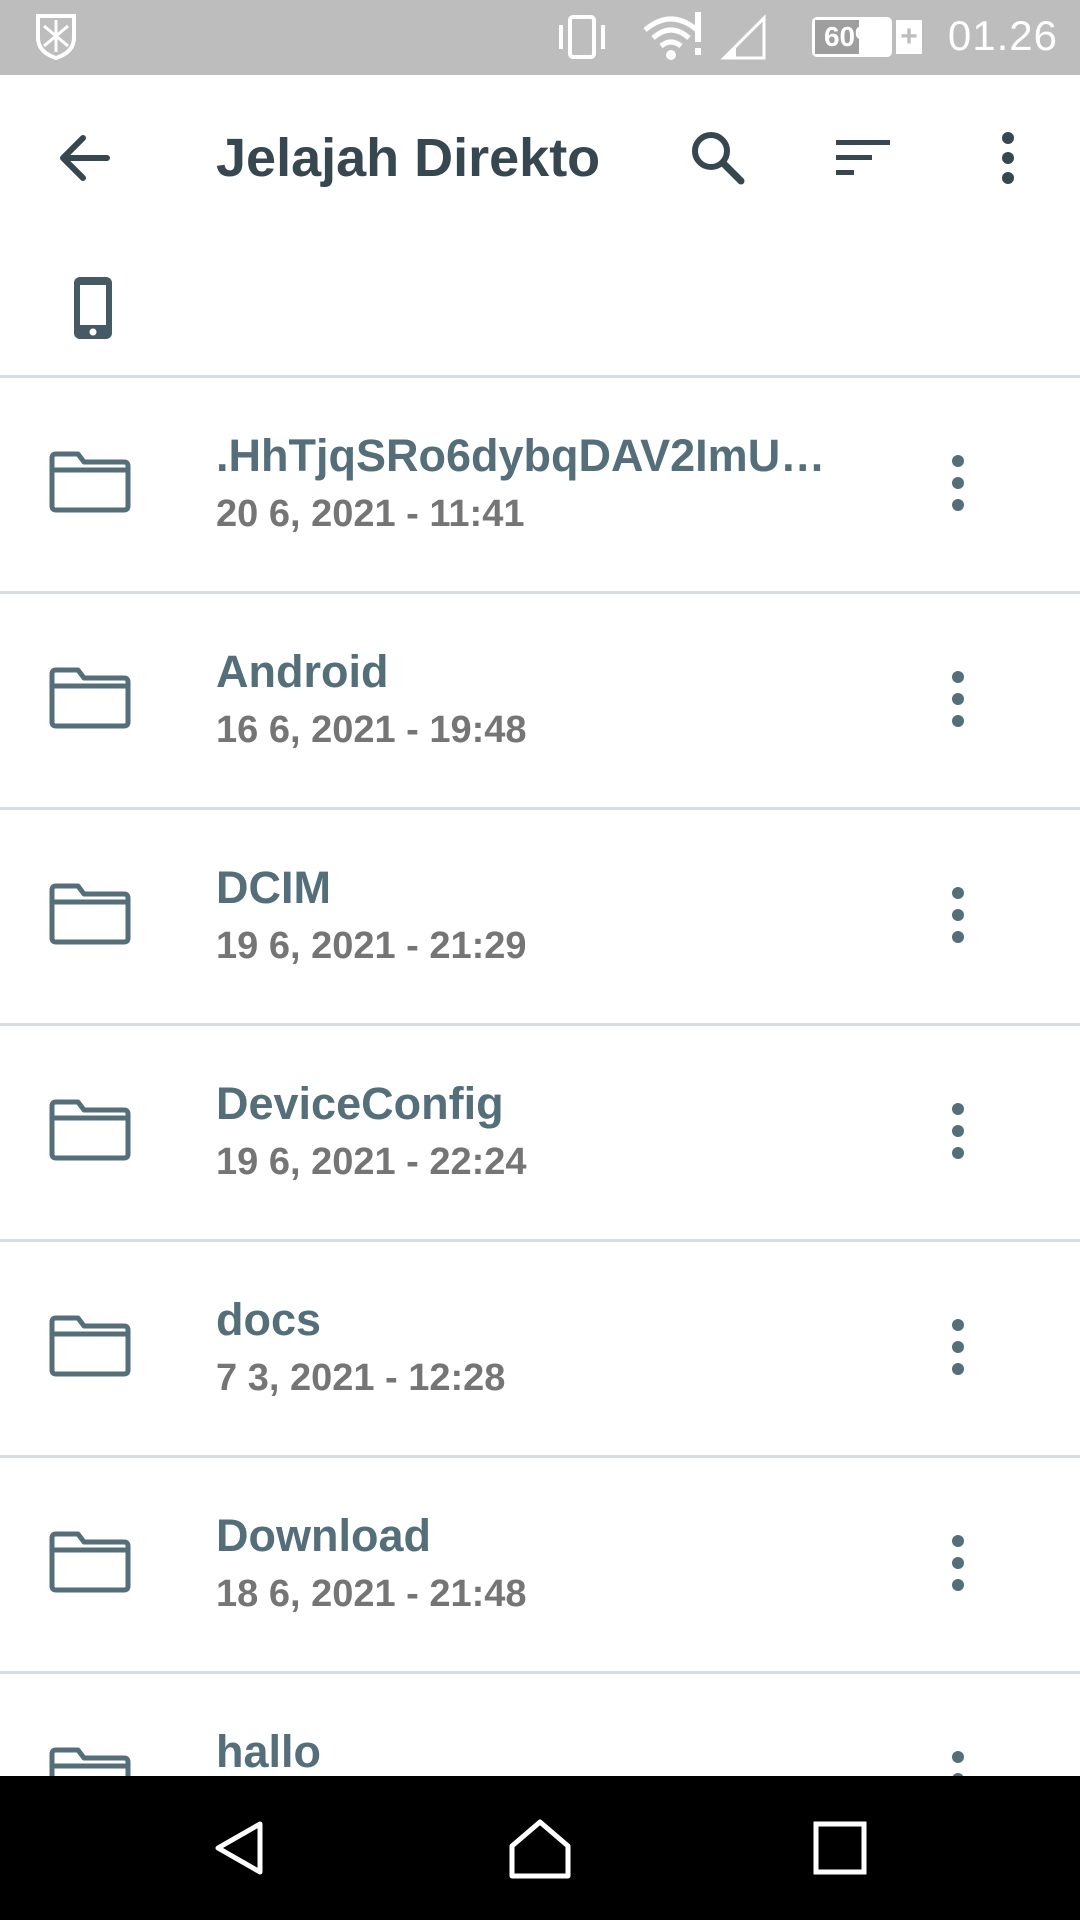 Image resolution: width=1080 pixels, height=1920 pixels. I want to click on battery-icon: 60%, so click(852, 37).